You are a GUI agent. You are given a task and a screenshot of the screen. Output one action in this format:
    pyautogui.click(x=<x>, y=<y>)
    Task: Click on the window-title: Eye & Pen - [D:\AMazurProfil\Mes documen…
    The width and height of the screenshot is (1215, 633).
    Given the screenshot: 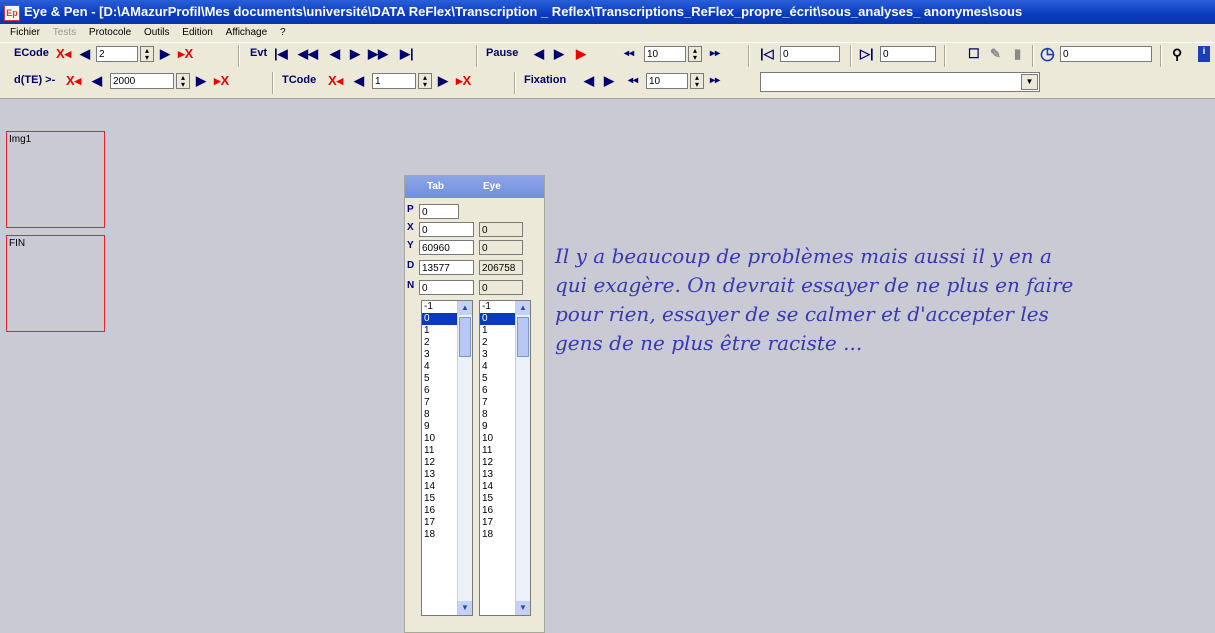 What is the action you would take?
    pyautogui.click(x=523, y=11)
    